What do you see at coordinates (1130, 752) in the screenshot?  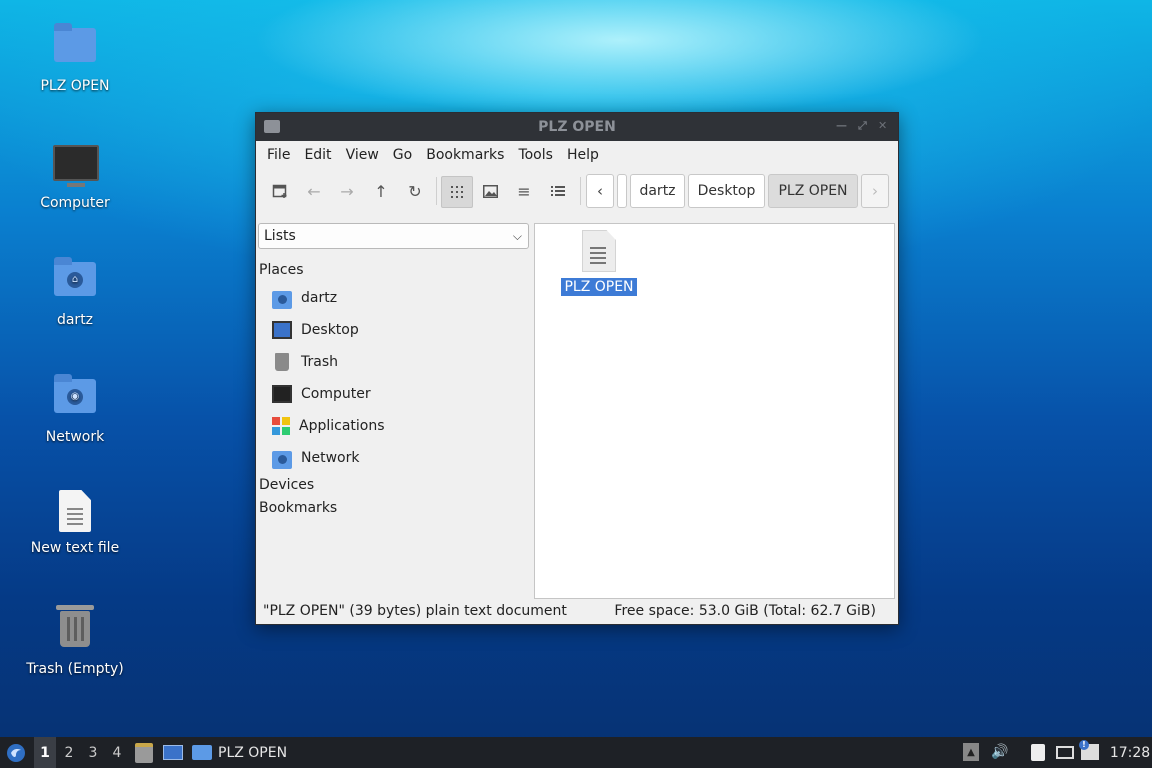 I see `clock: 17:28` at bounding box center [1130, 752].